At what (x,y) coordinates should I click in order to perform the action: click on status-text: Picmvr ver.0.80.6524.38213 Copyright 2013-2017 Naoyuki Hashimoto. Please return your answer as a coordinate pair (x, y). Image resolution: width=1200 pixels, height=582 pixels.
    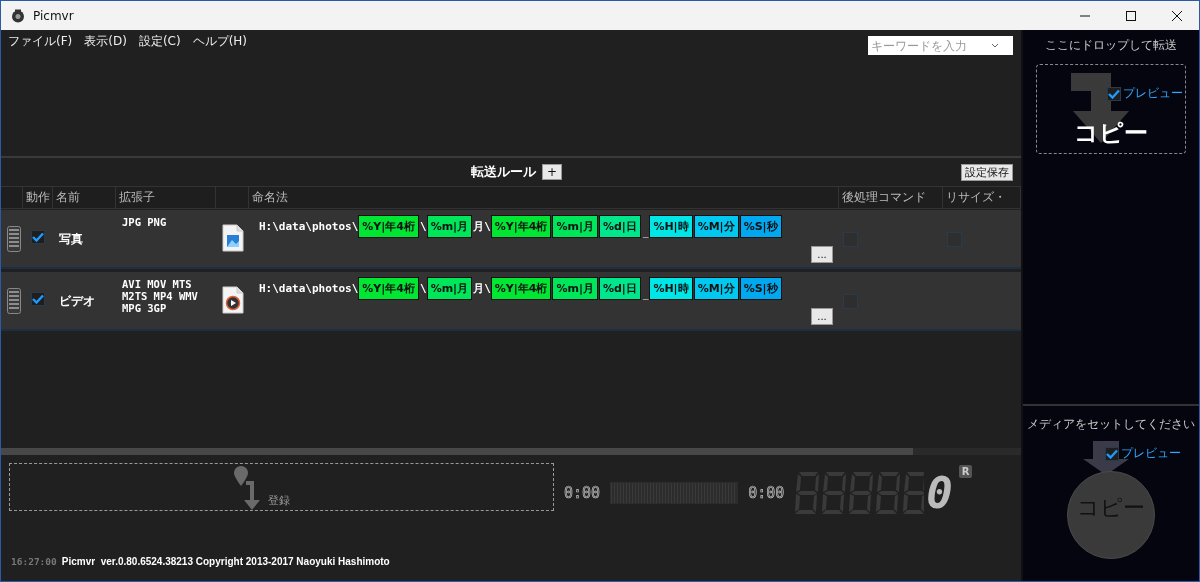
    Looking at the image, I should click on (225, 561).